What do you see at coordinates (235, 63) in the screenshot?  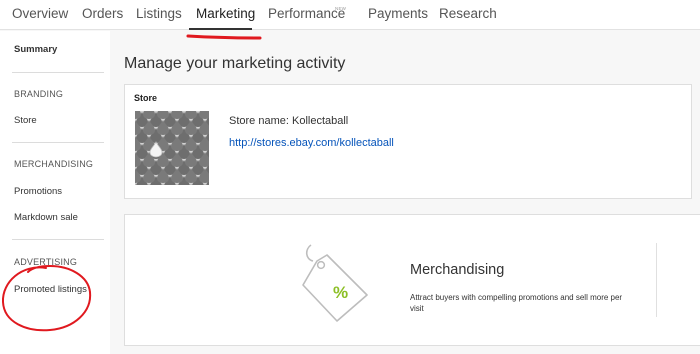 I see `page-title: Manage your marketing activity` at bounding box center [235, 63].